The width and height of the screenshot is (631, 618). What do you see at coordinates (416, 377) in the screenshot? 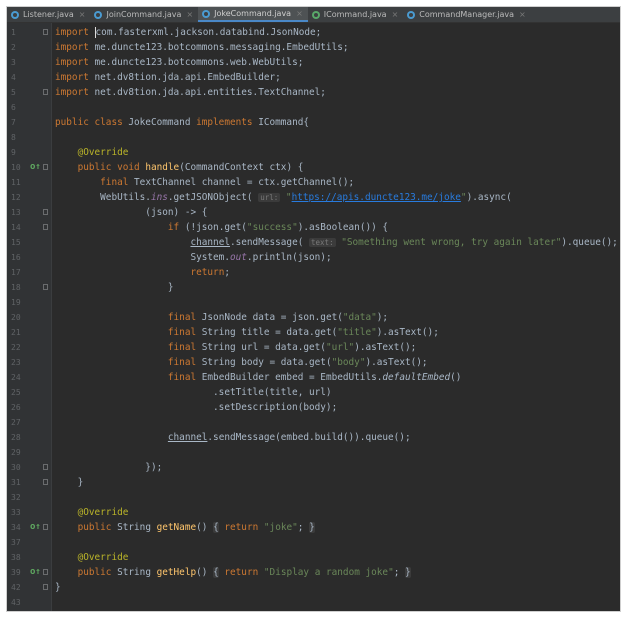
I see `code-token: defaultEmbed` at bounding box center [416, 377].